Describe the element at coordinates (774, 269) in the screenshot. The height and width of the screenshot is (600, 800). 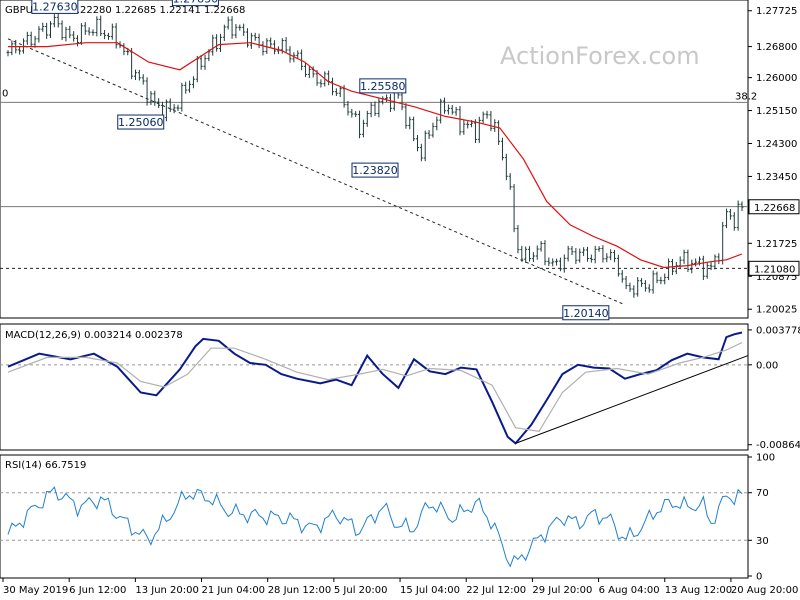
I see `level-price-tag-text: 1.21080` at that location.